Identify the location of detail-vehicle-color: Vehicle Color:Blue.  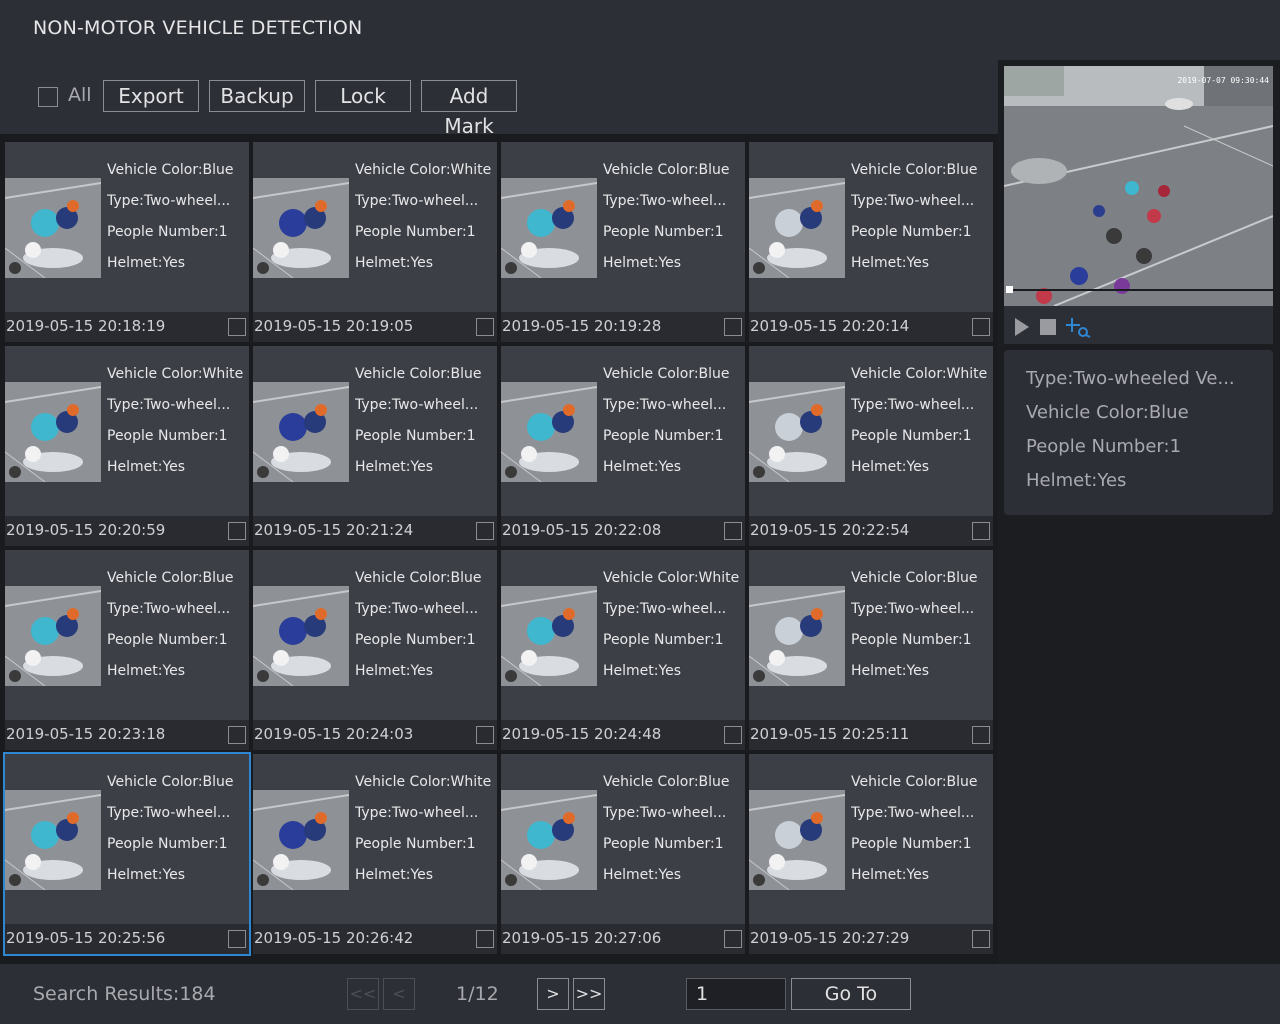
(1107, 412).